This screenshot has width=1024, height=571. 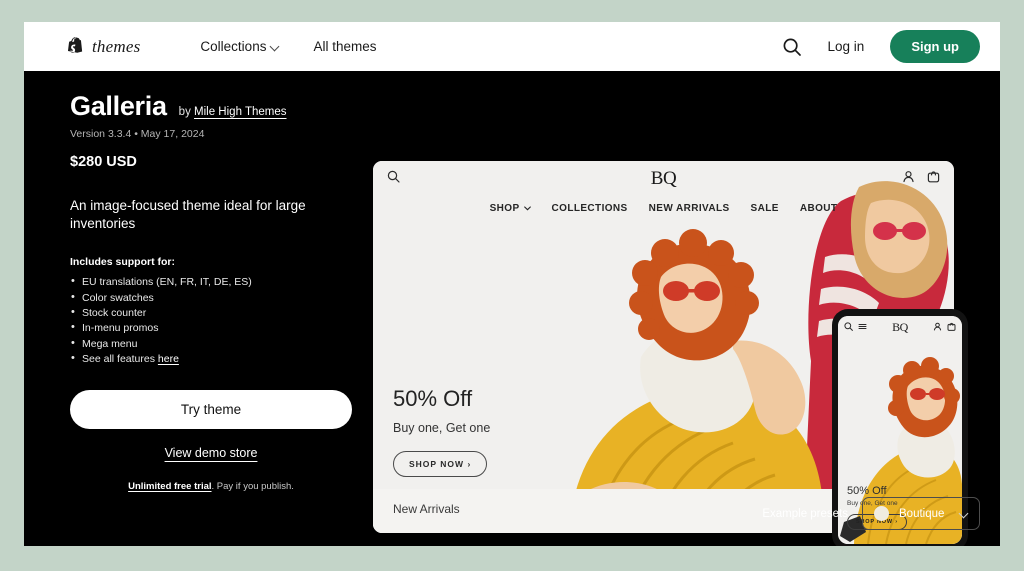 I want to click on brand-word: themes, so click(x=116, y=46).